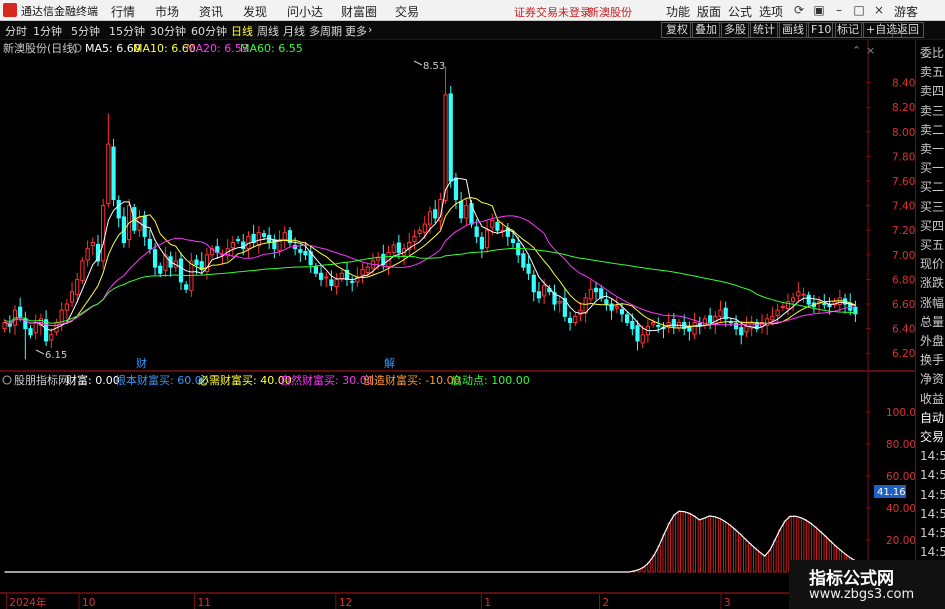 The height and width of the screenshot is (609, 945). Describe the element at coordinates (370, 29) in the screenshot. I see `more-chevron-icon: ›` at that location.